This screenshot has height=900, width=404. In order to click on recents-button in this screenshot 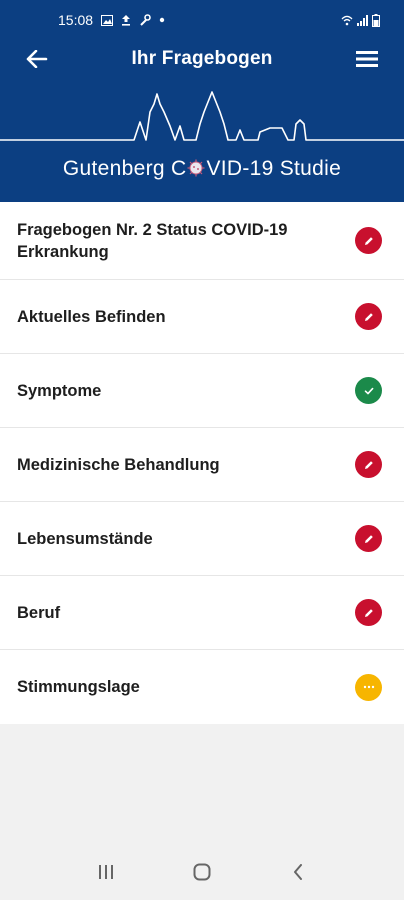, I will do `click(106, 874)`.